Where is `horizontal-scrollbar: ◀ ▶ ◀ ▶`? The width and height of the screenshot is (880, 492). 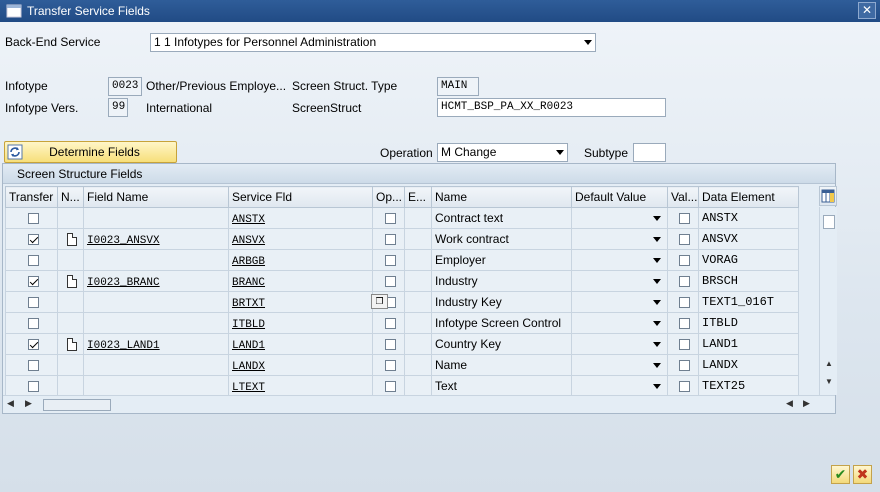 horizontal-scrollbar: ◀ ▶ ◀ ▶ is located at coordinates (419, 404).